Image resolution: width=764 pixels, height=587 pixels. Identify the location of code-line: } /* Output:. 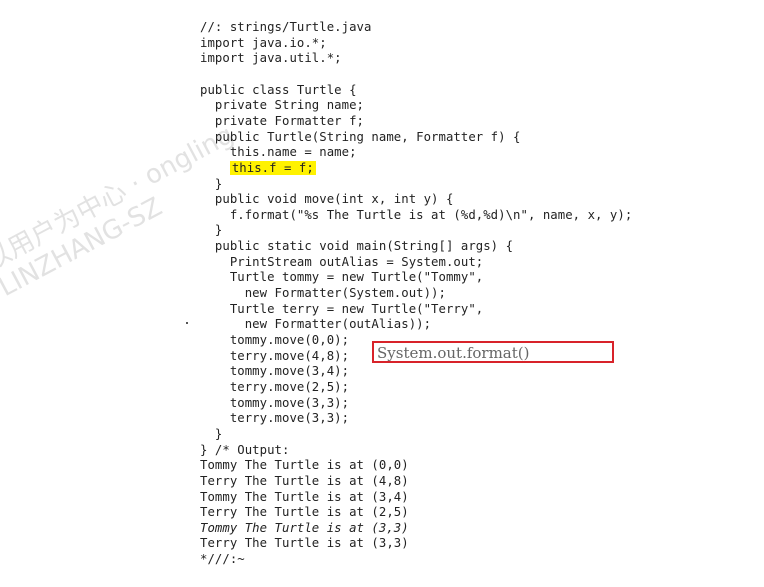
(245, 449).